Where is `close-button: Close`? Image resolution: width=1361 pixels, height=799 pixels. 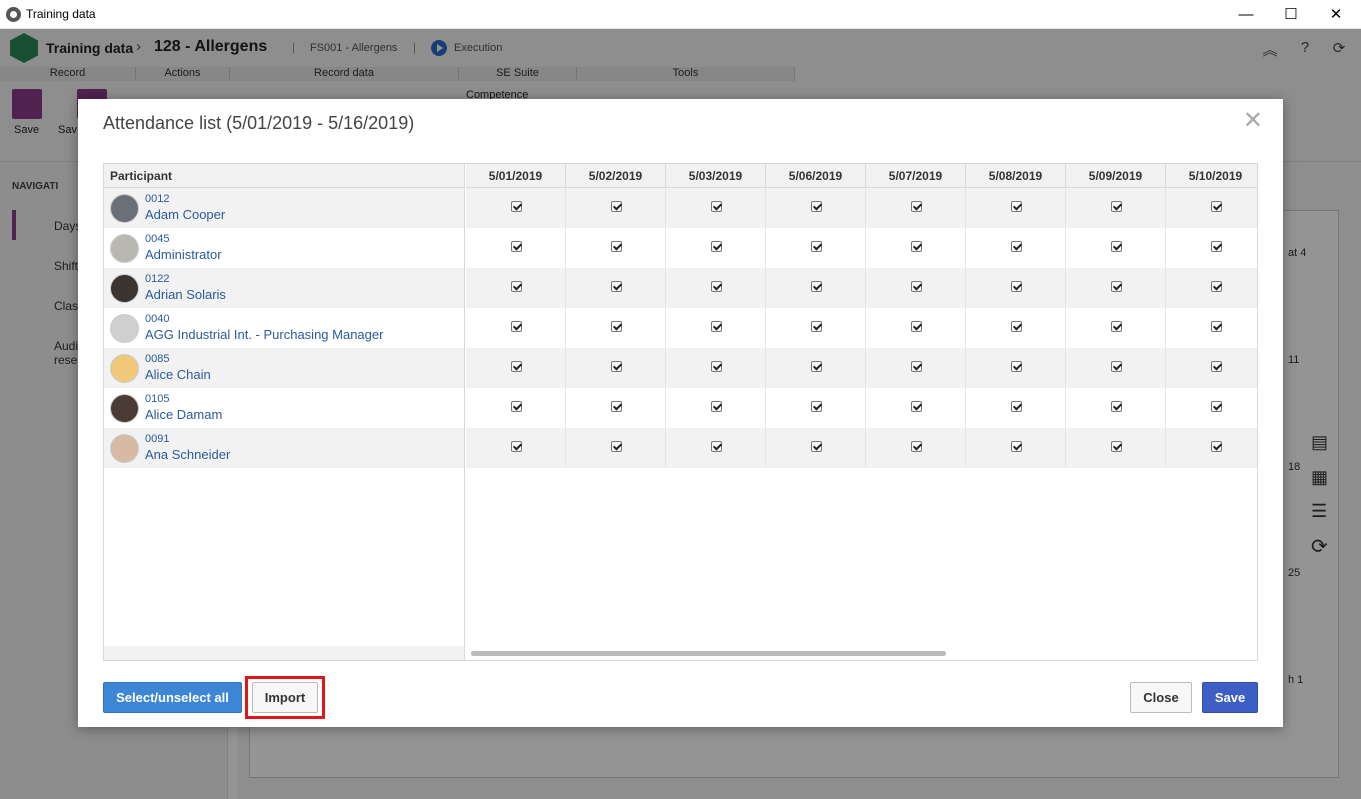
close-button: Close is located at coordinates (1161, 697).